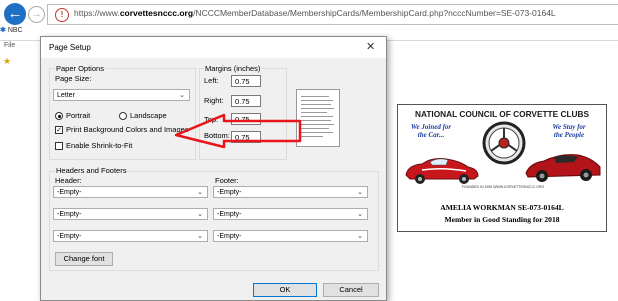 The image size is (618, 301). I want to click on nbc-icon: ✱, so click(3, 30).